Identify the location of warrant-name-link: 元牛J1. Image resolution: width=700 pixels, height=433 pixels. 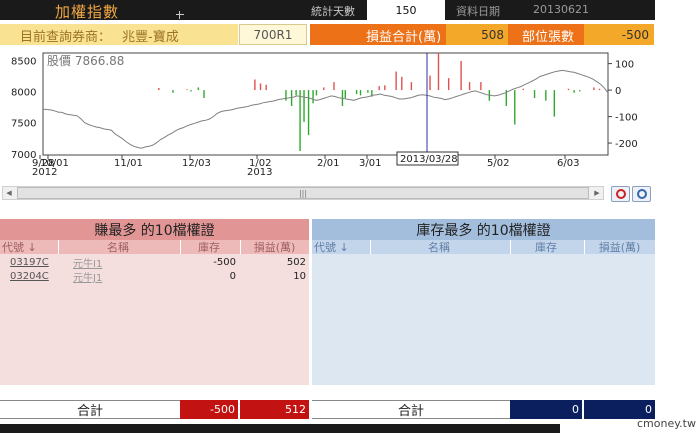
(87, 277).